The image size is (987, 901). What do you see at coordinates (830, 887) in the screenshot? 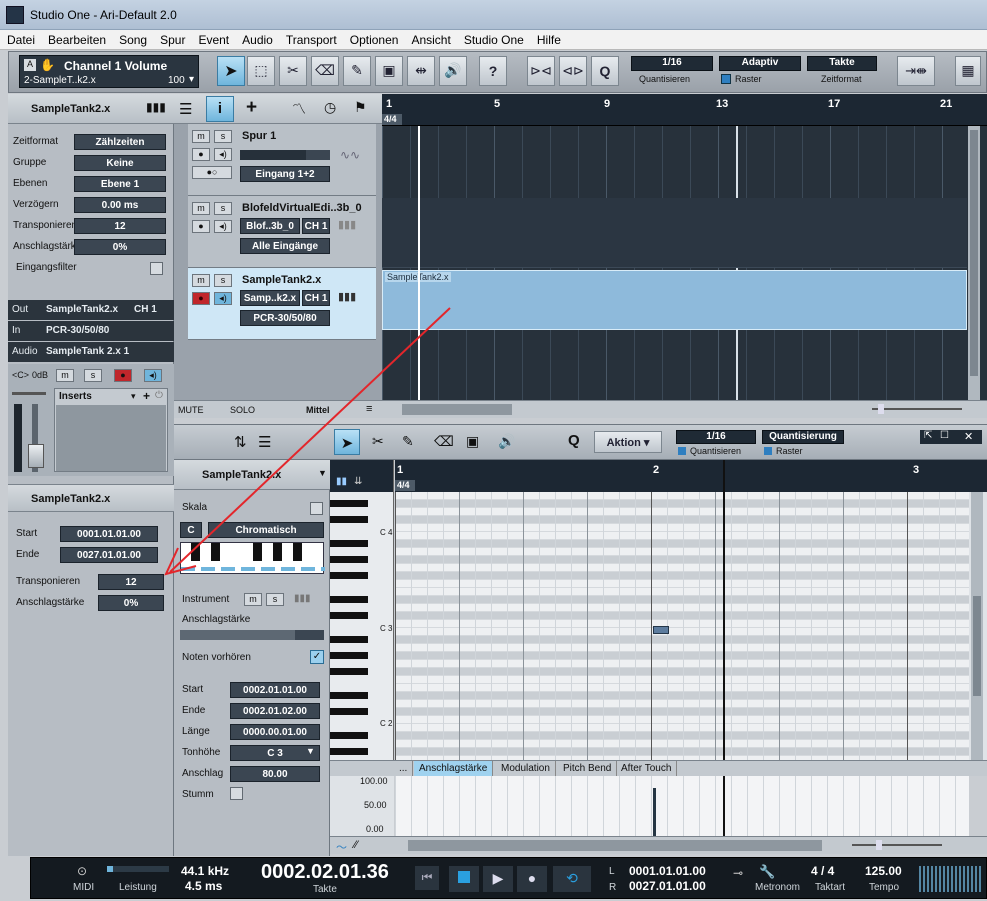
I see `time-signature-label: Taktart` at bounding box center [830, 887].